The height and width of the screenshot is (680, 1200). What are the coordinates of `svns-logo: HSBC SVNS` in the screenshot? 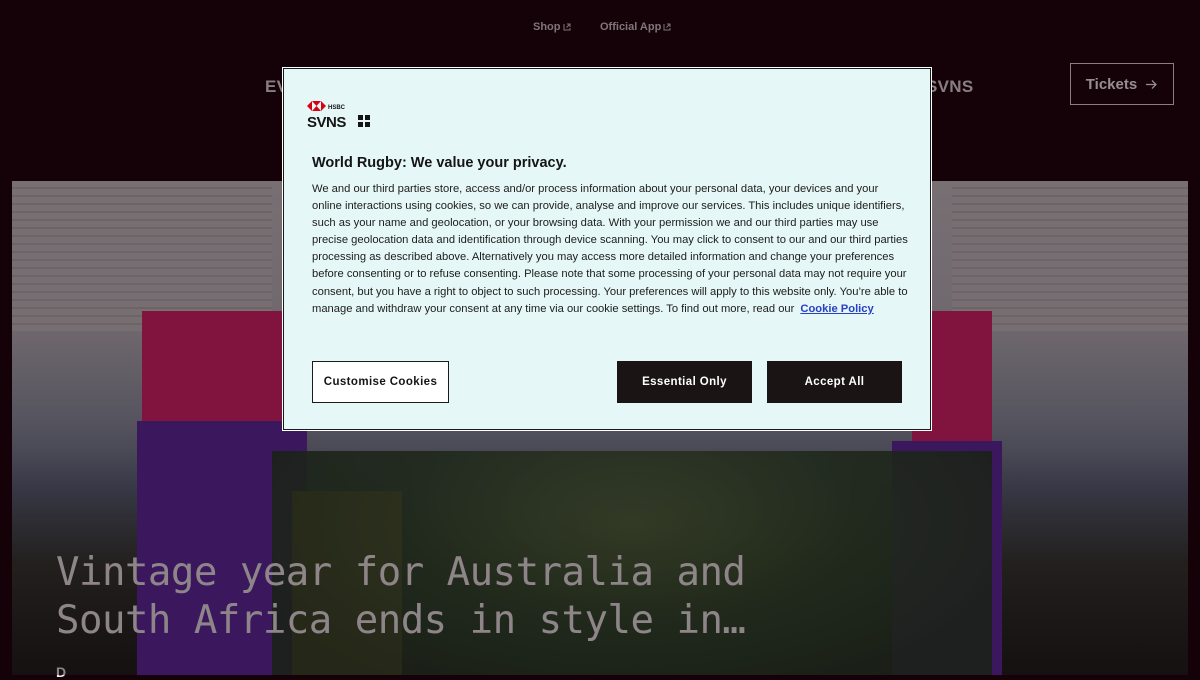 It's located at (338, 115).